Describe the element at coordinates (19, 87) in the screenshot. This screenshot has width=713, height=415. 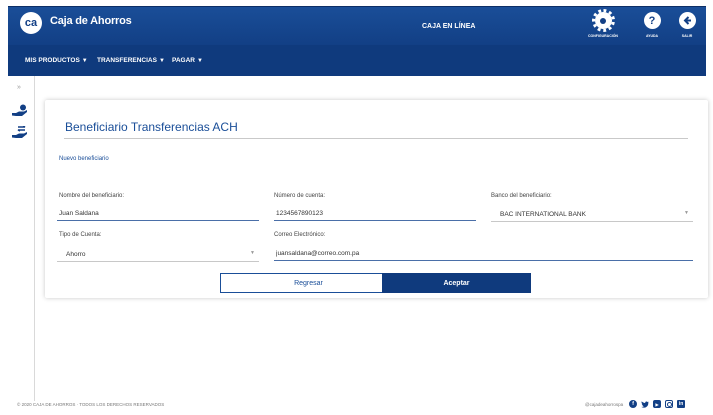
I see `expand-sidebar-icon: »` at that location.